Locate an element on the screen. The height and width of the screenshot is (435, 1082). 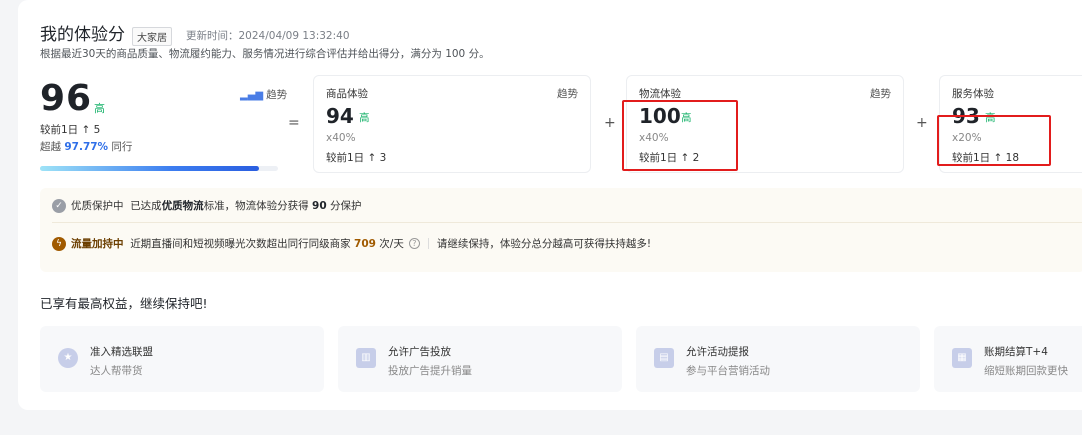
perk-desc: 投放广告提升销量 is located at coordinates (430, 371).